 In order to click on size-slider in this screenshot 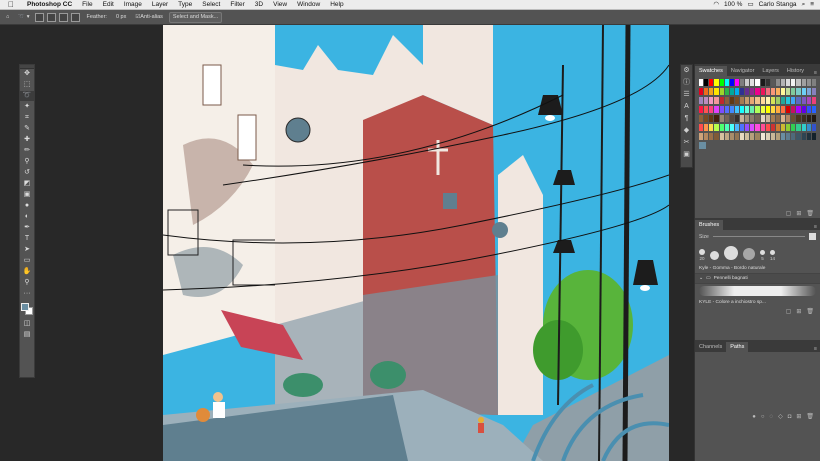, I will do `click(758, 236)`.